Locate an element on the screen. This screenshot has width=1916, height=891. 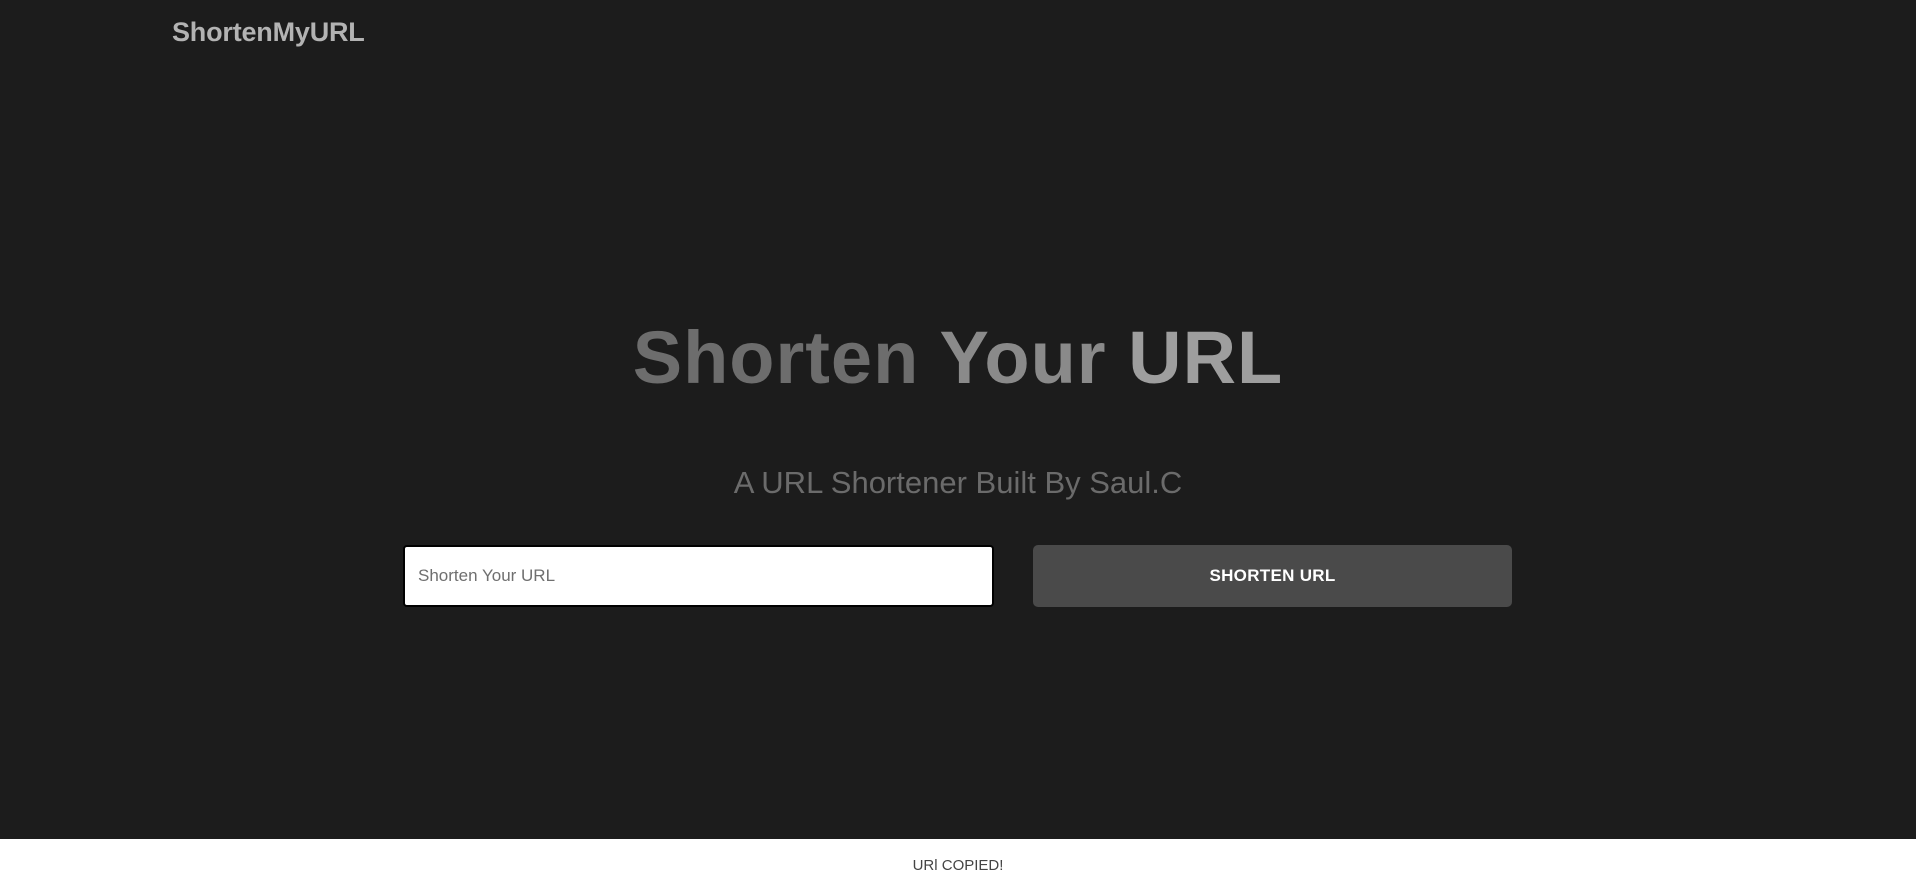
brand-logo-link: ShortenMyURL is located at coordinates (268, 32).